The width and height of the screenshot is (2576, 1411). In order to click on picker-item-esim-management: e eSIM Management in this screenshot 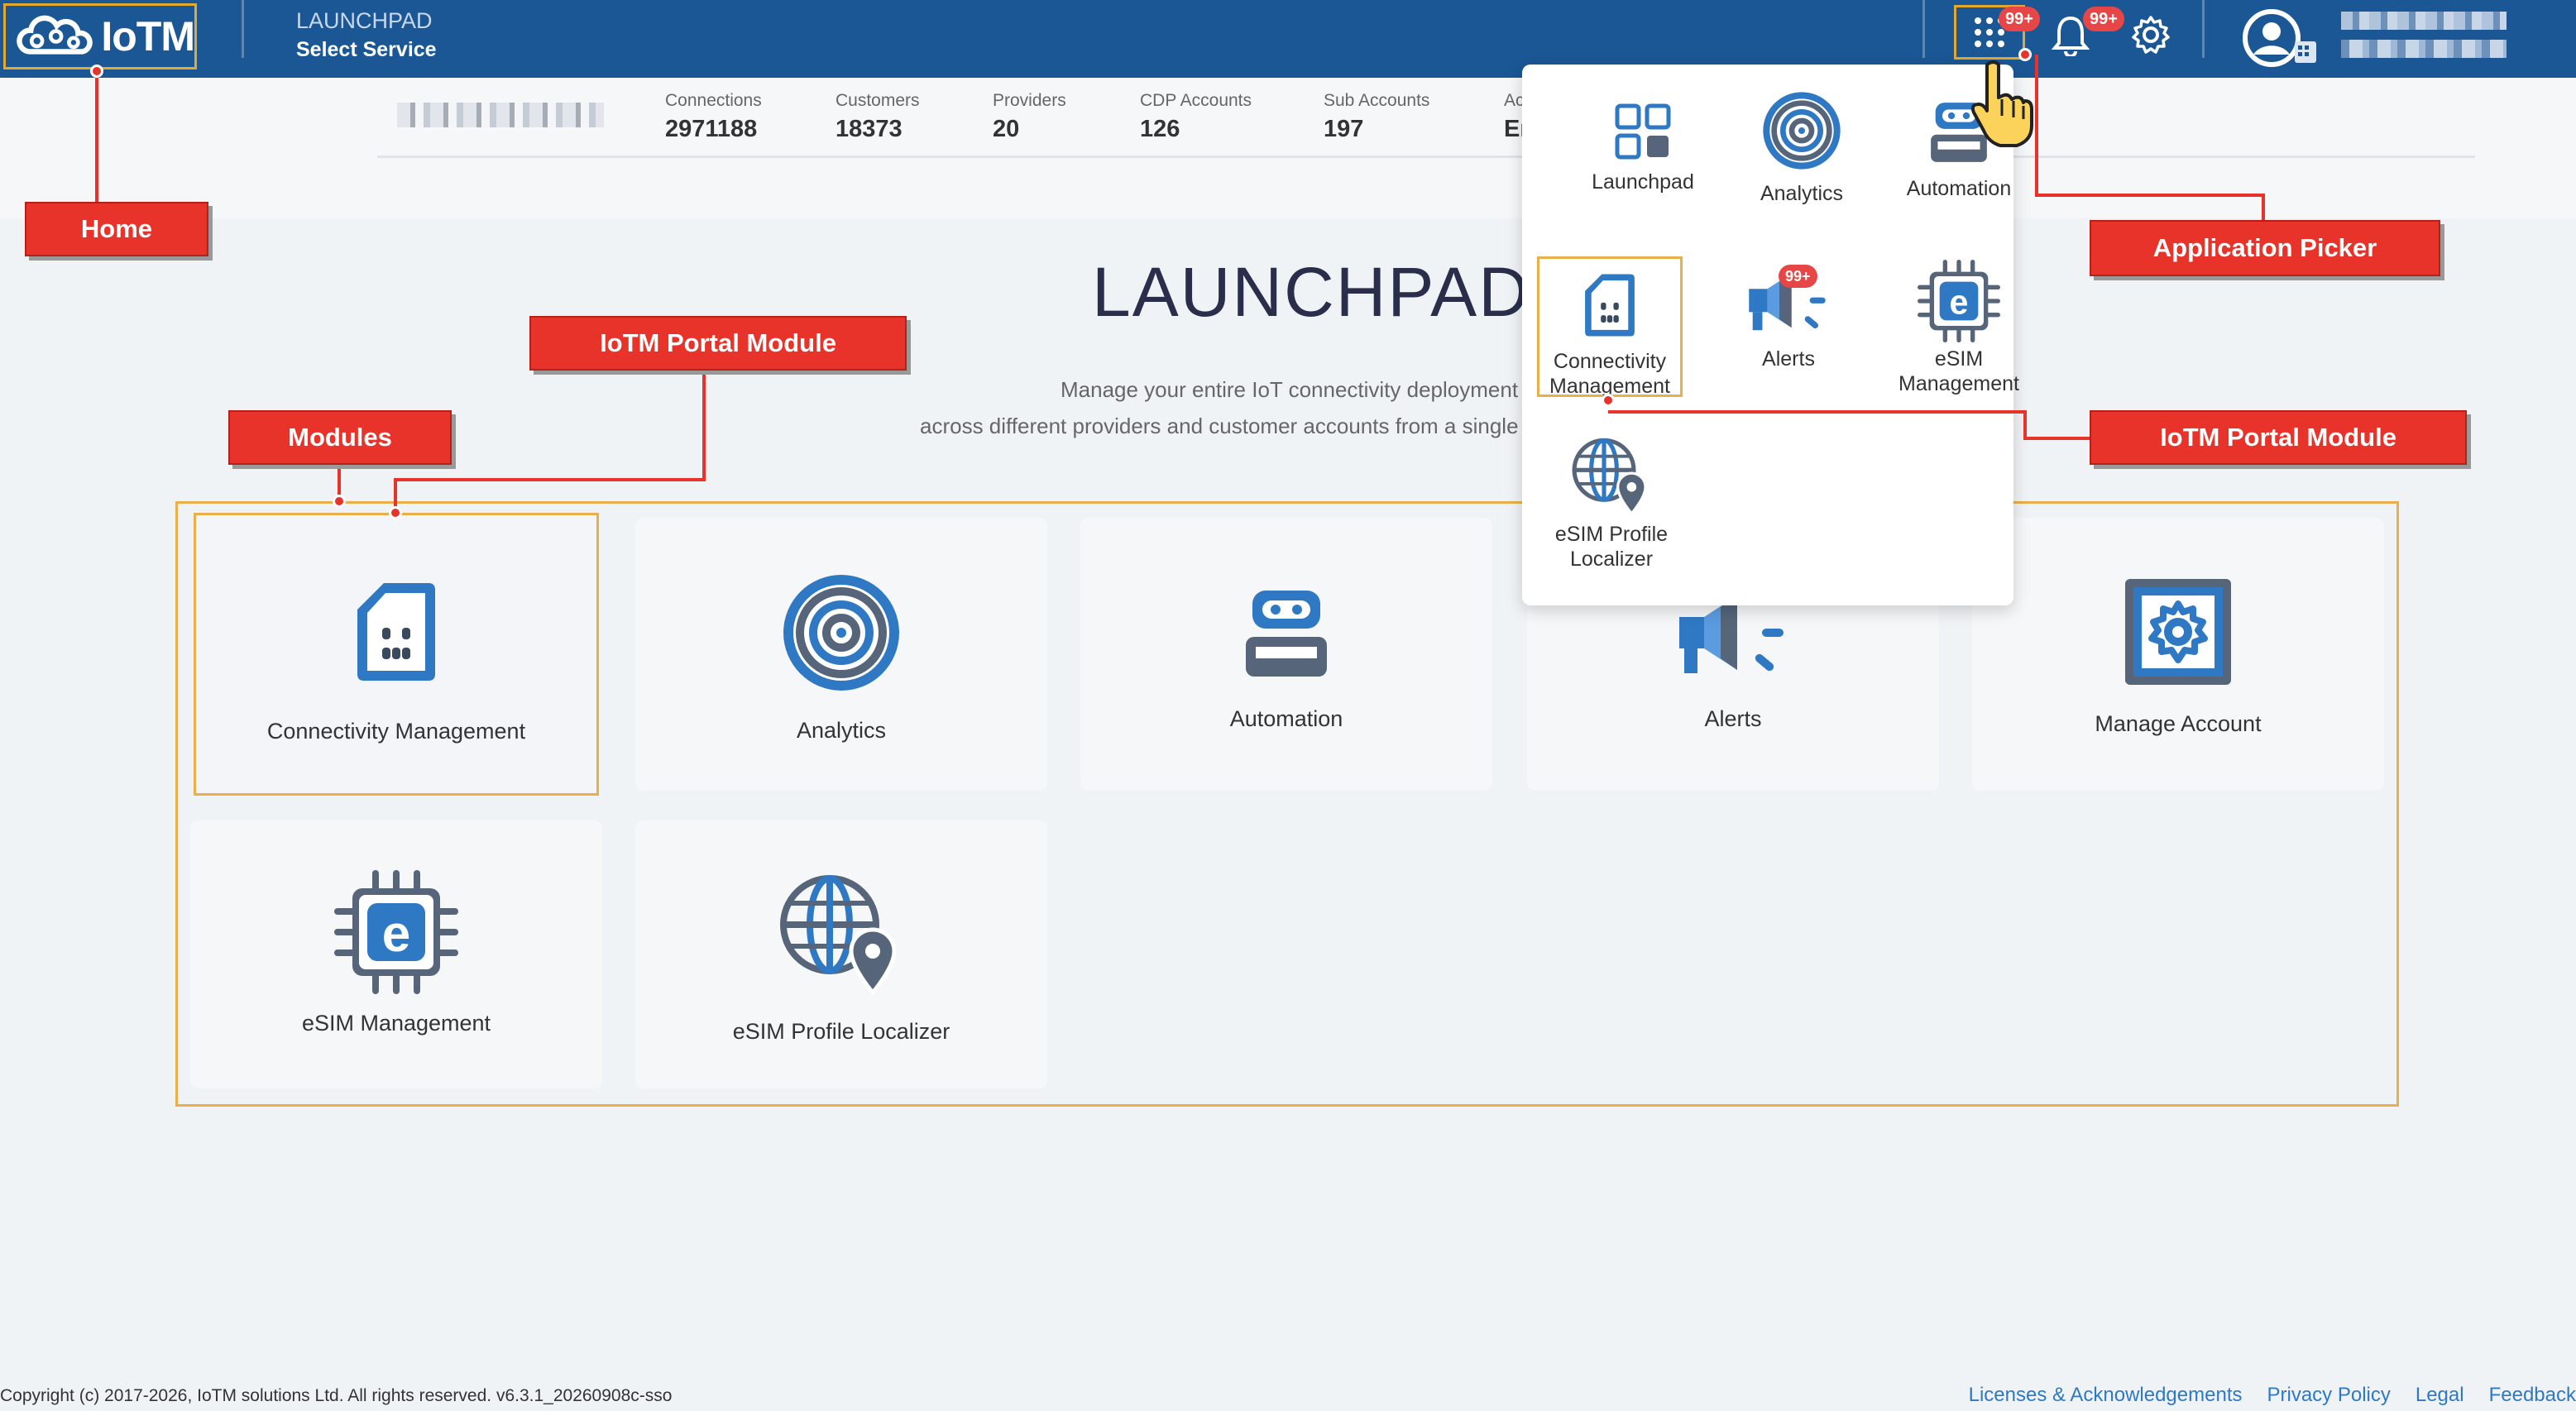, I will do `click(1959, 328)`.